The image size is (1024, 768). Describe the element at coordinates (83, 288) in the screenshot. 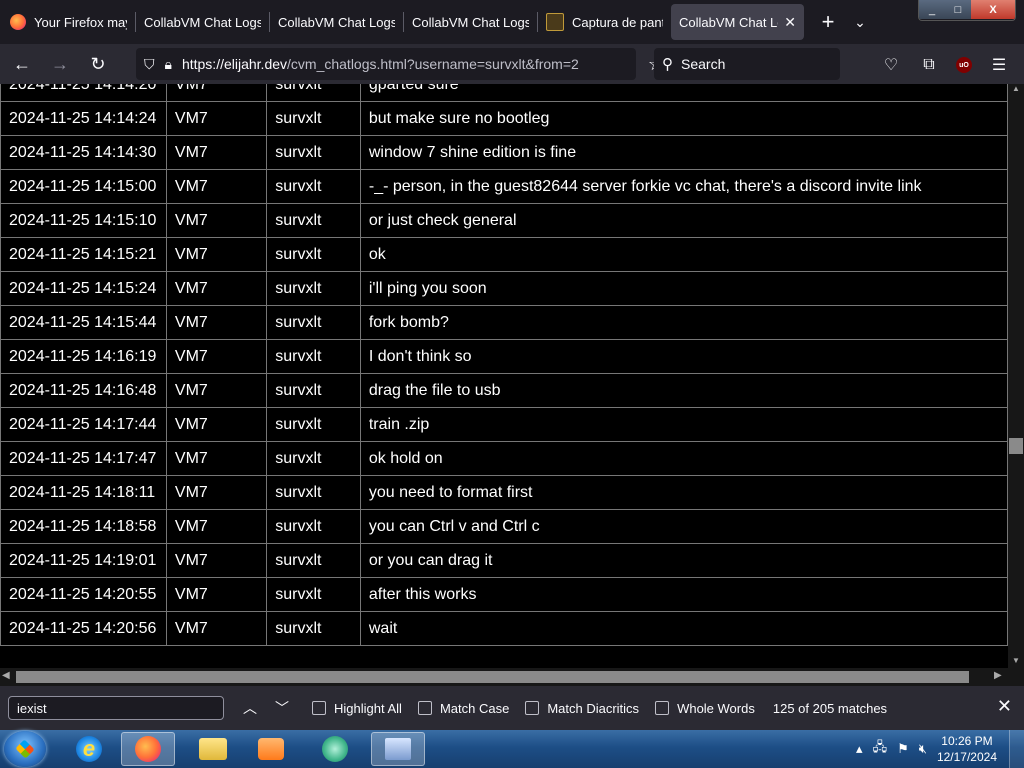

I see `timestamp-cell: 2024-11-25 14:15:24` at that location.